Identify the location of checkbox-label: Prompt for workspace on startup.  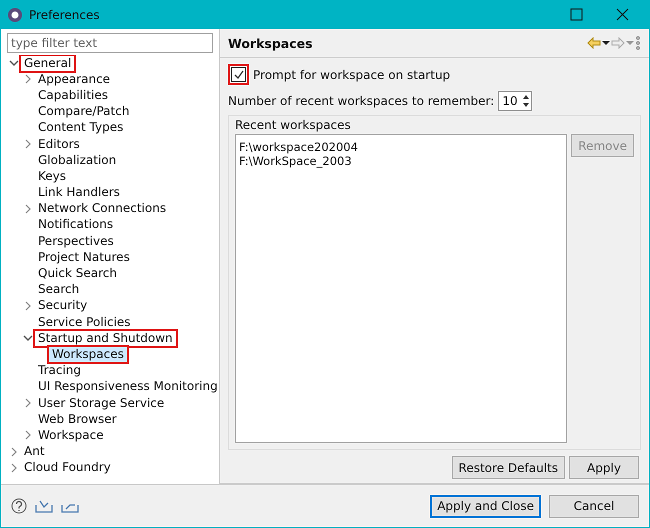
(351, 75).